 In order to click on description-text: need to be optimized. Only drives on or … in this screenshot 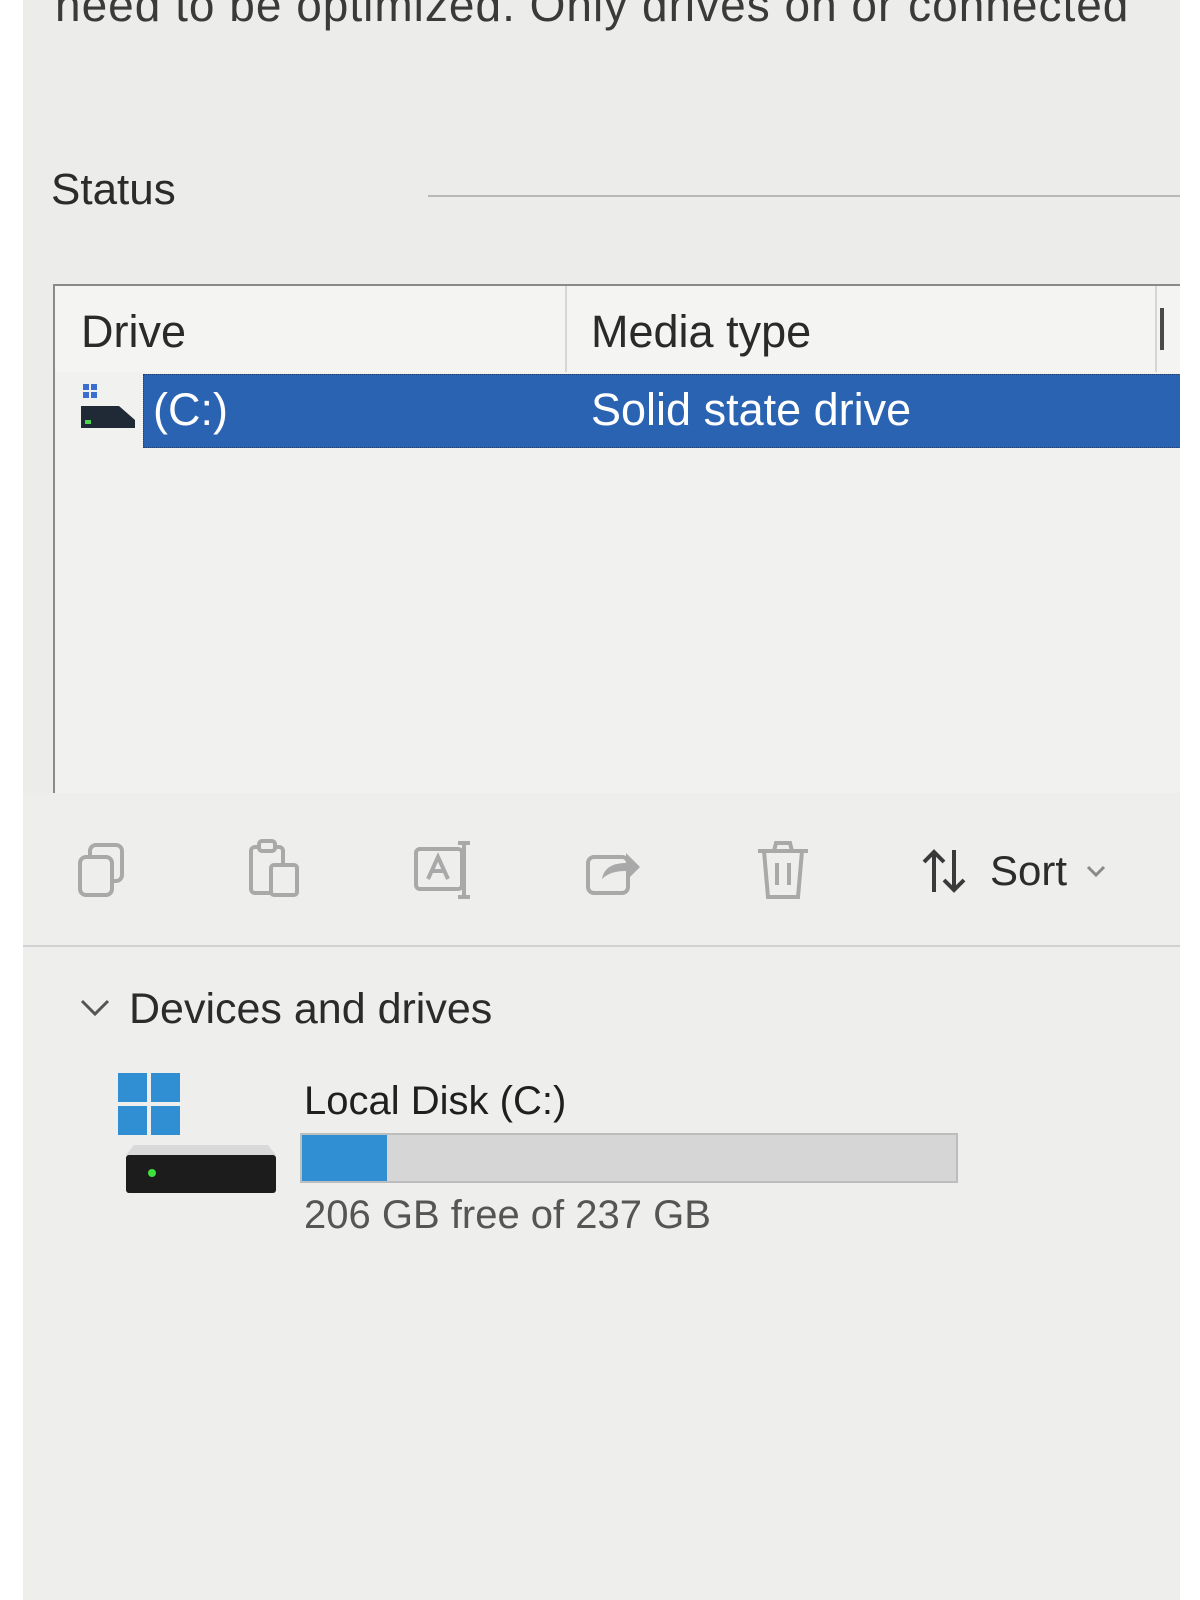, I will do `click(592, 15)`.